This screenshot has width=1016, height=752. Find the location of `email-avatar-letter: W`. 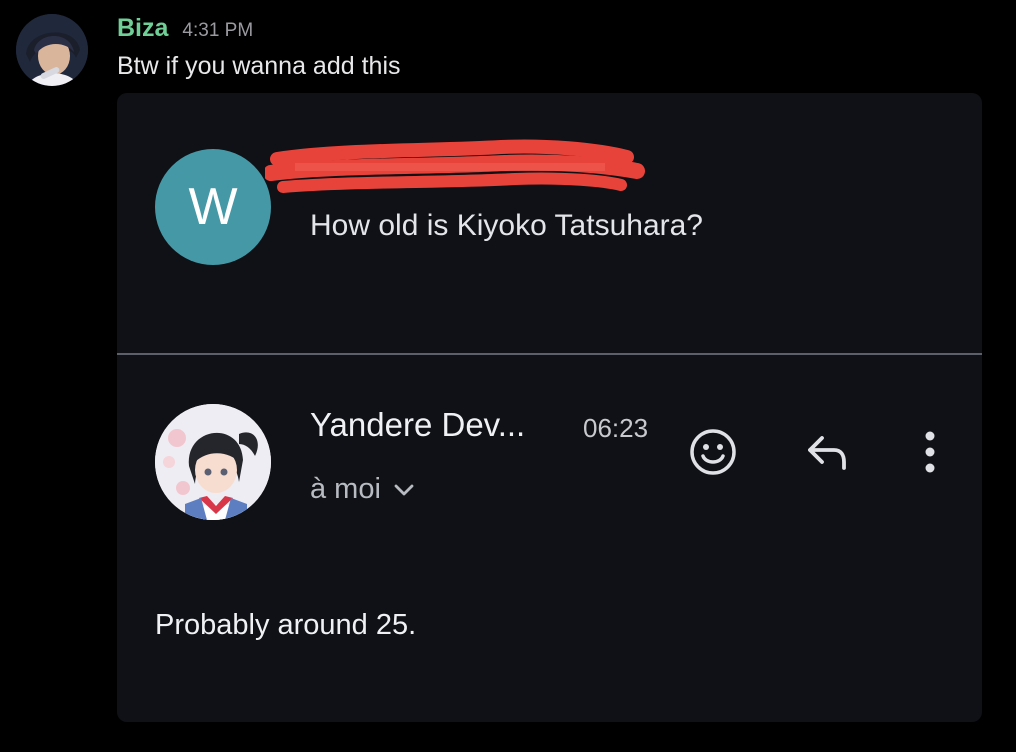

email-avatar-letter: W is located at coordinates (213, 207).